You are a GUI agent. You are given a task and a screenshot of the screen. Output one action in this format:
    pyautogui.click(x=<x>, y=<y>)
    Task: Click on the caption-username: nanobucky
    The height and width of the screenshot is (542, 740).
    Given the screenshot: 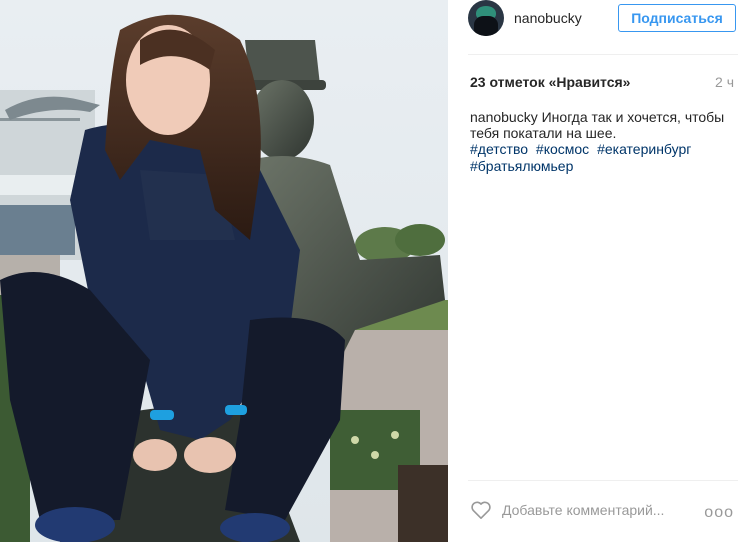 What is the action you would take?
    pyautogui.click(x=504, y=117)
    